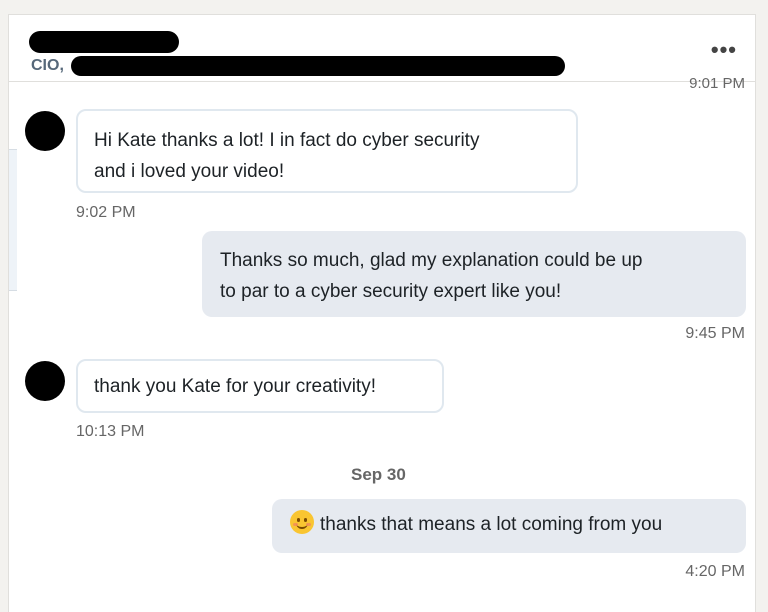 The height and width of the screenshot is (612, 768). What do you see at coordinates (189, 171) in the screenshot?
I see `message-text: and i loved your video!` at bounding box center [189, 171].